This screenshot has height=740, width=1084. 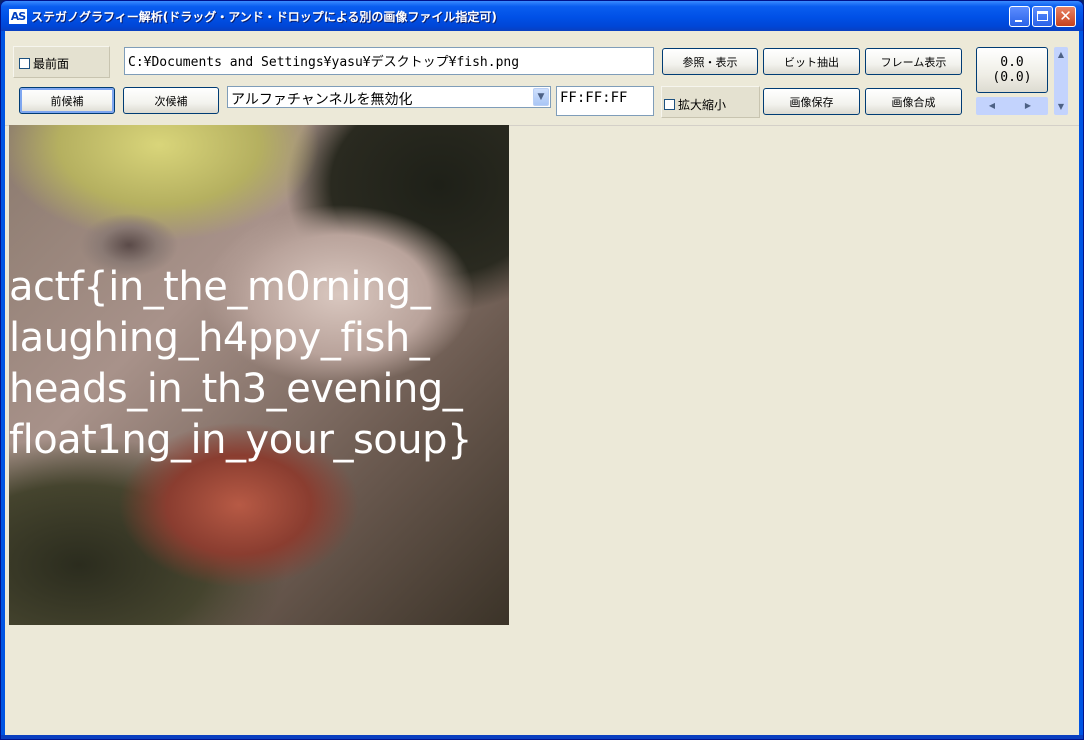 What do you see at coordinates (1061, 81) in the screenshot?
I see `vertical-spinner: ▲ ▼` at bounding box center [1061, 81].